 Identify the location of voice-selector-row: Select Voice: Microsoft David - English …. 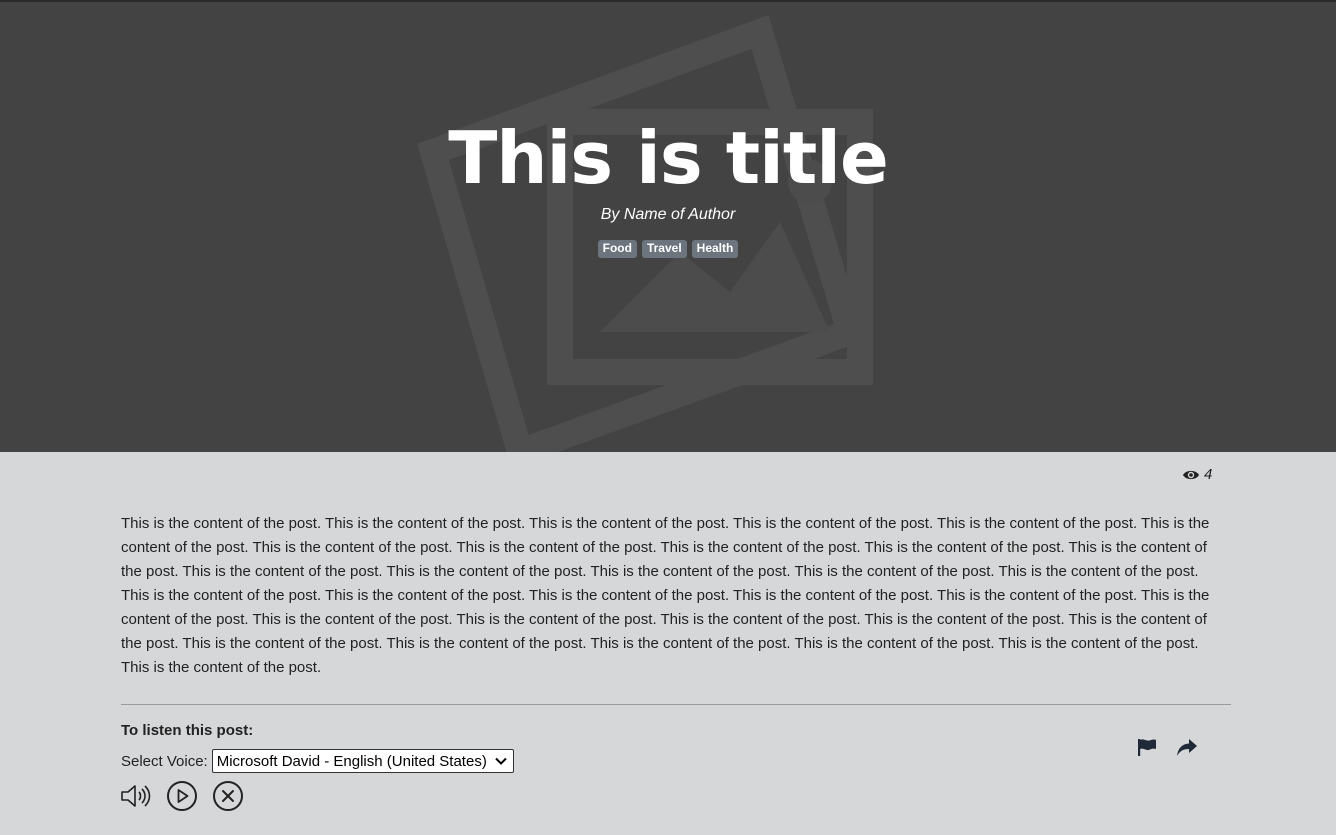
(317, 761).